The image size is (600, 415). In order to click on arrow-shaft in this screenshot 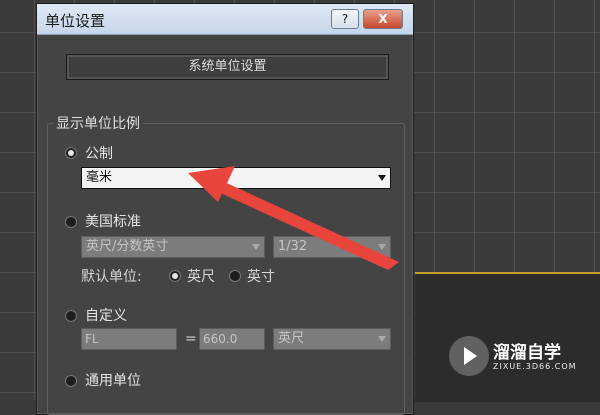, I will do `click(306, 225)`.